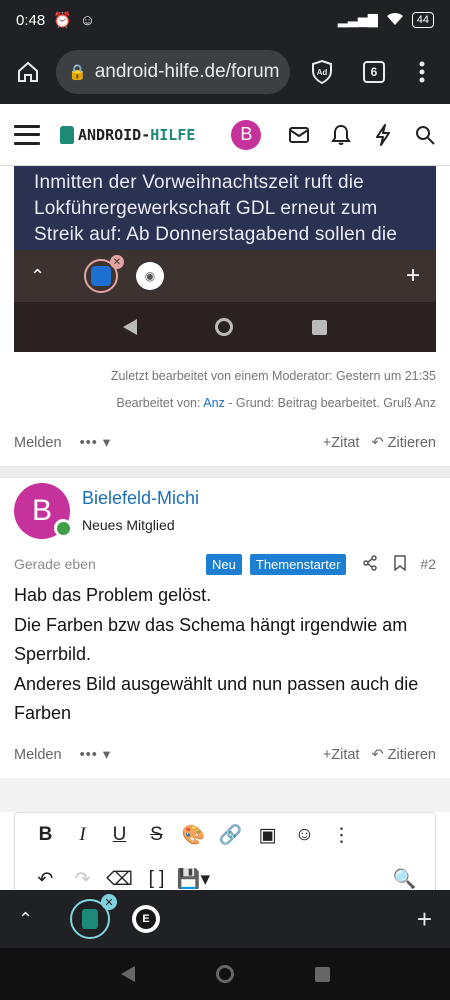 The height and width of the screenshot is (1000, 450). I want to click on battery-icon: 44, so click(422, 20).